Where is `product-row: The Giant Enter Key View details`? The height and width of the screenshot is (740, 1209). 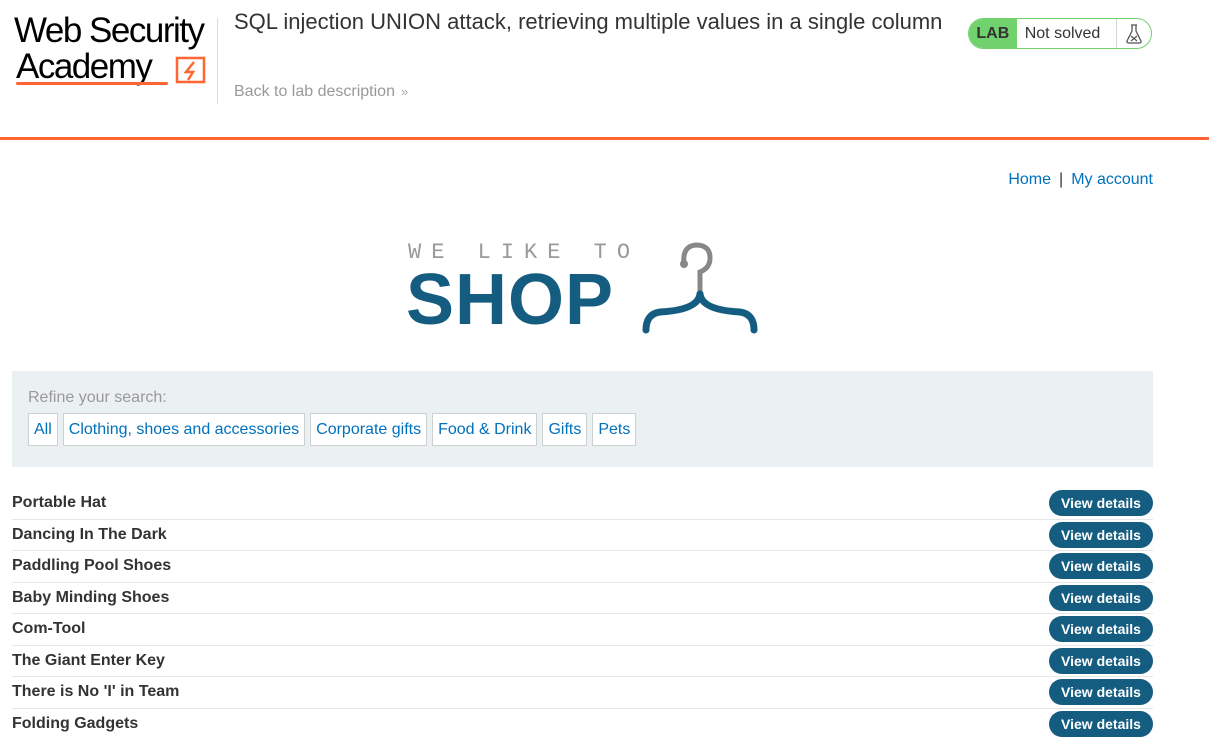 product-row: The Giant Enter Key View details is located at coordinates (582, 662).